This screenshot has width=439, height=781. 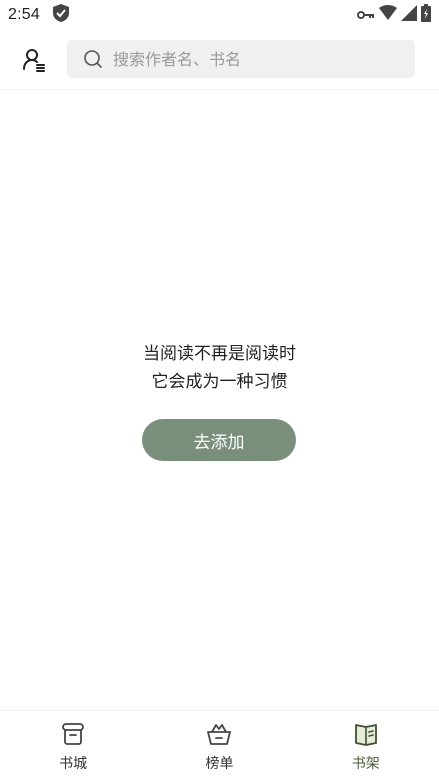 What do you see at coordinates (365, 764) in the screenshot?
I see `nav-label-bookshelf: 书架` at bounding box center [365, 764].